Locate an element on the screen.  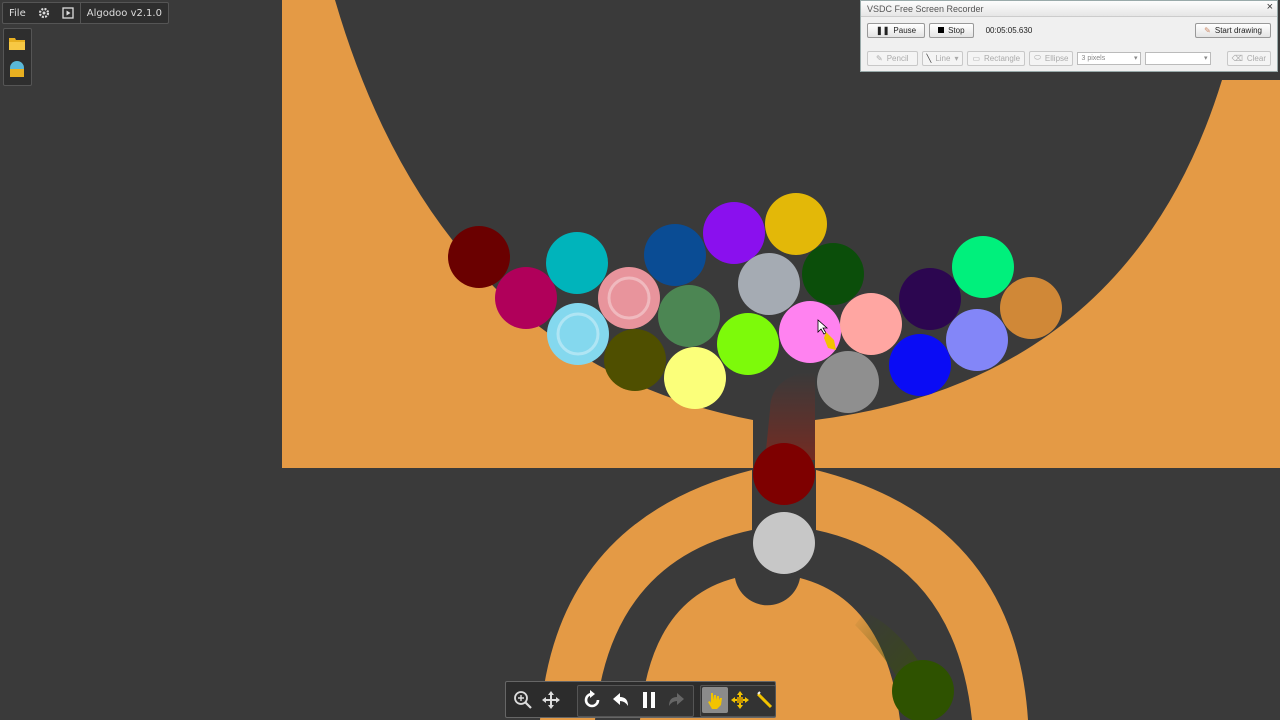
pencil-icon: ✎ is located at coordinates (879, 58).